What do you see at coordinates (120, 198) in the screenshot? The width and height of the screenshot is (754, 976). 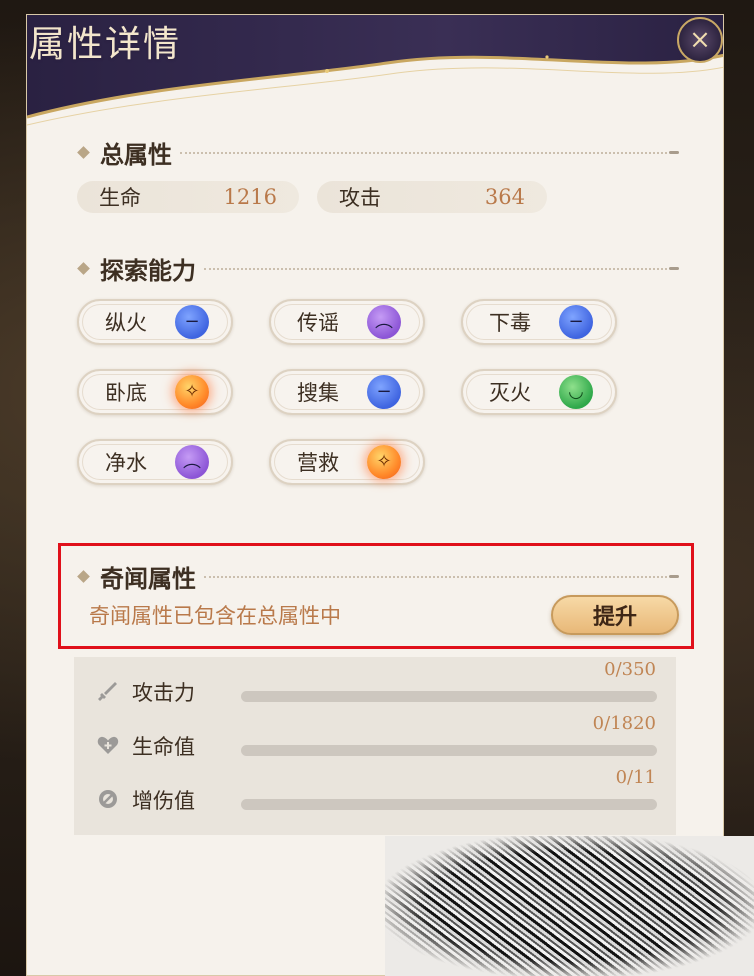 I see `stat-label: 生命` at bounding box center [120, 198].